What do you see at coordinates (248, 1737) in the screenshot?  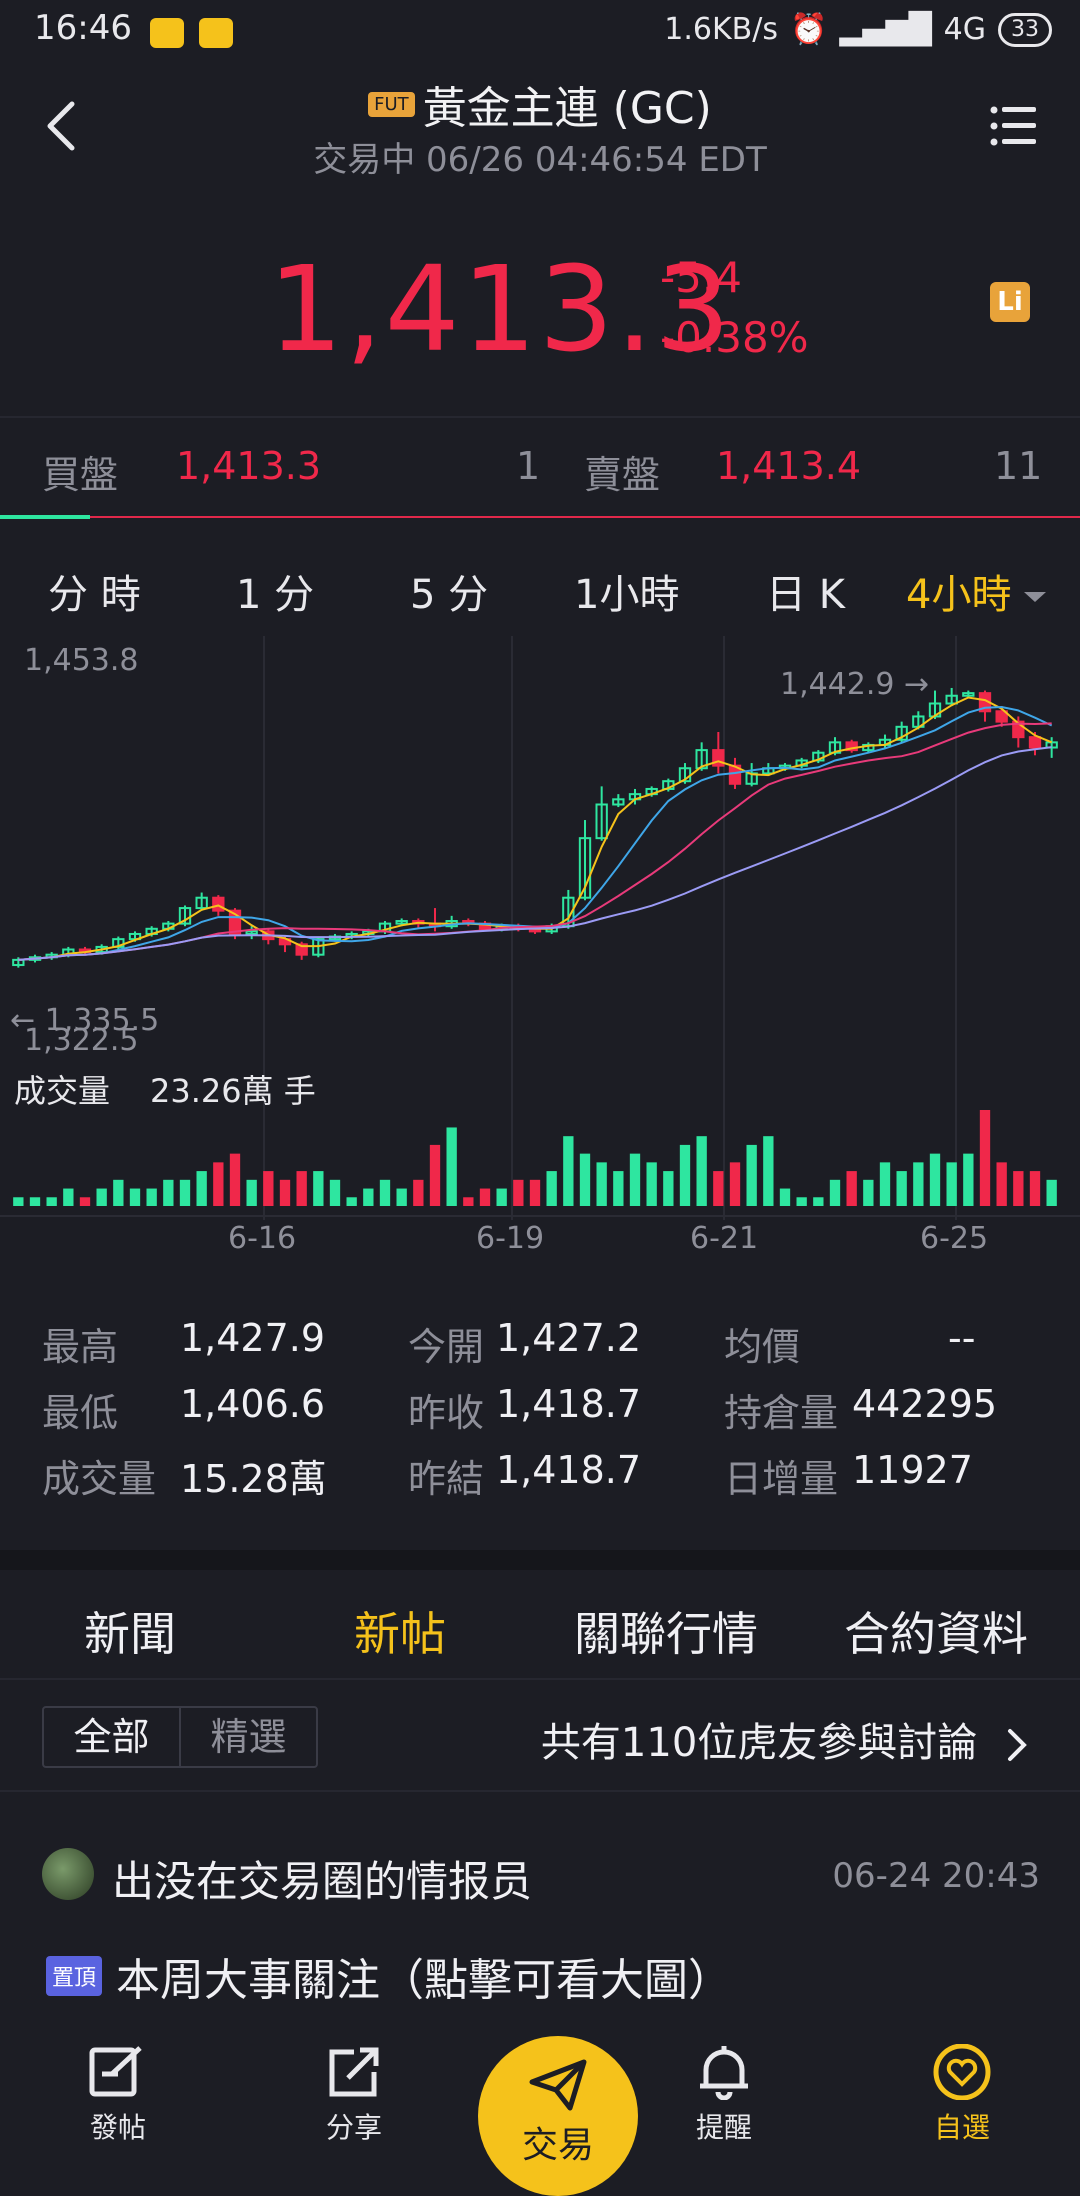 I see `filter-featured-button: 精選` at bounding box center [248, 1737].